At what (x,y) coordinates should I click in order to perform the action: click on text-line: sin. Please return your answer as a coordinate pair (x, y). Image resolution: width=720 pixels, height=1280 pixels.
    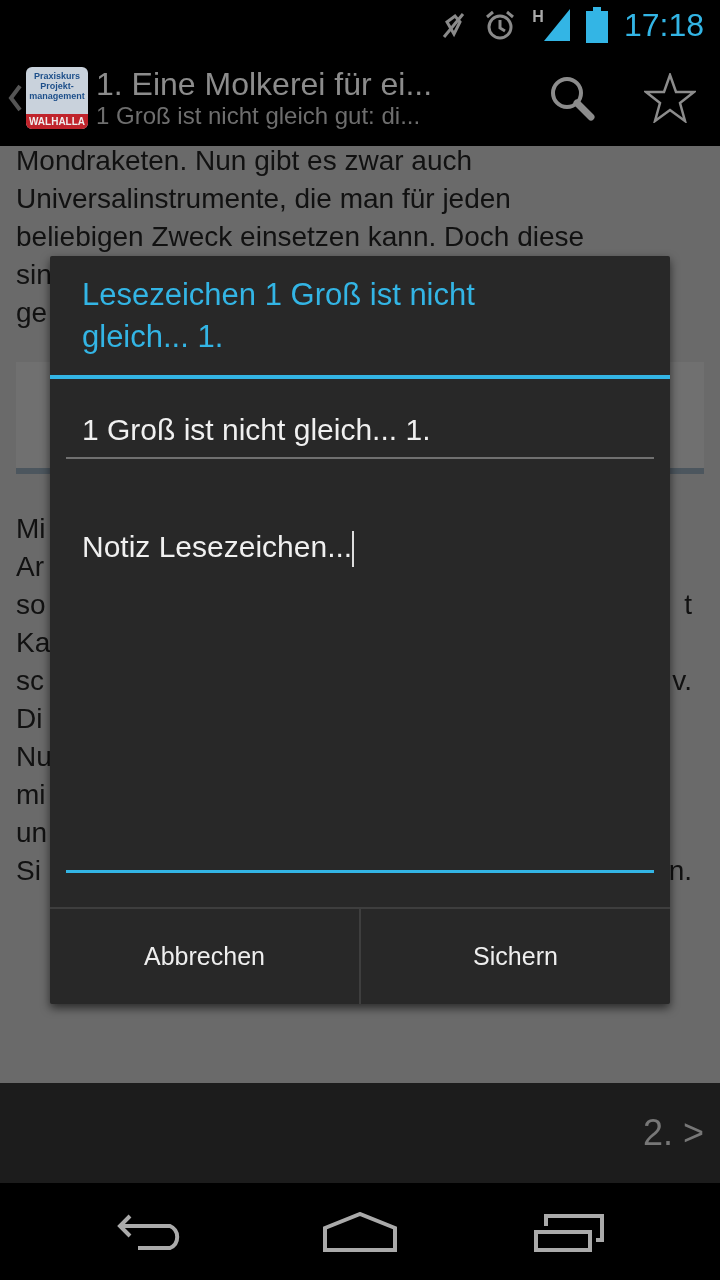
    Looking at the image, I should click on (34, 275).